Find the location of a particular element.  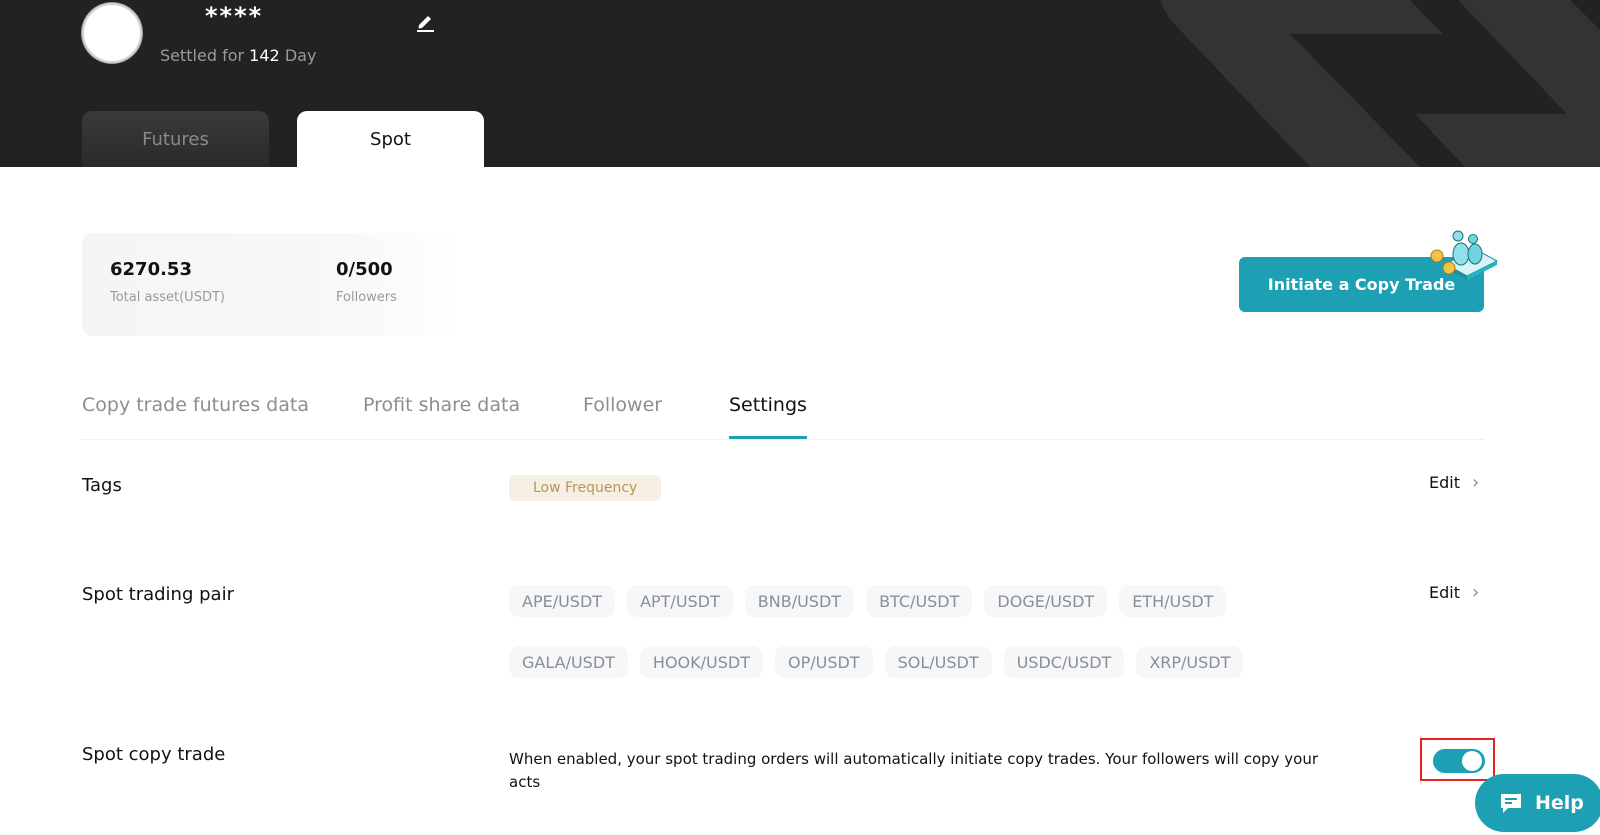

trading-pair-chip: XRP/USDT is located at coordinates (1190, 662).